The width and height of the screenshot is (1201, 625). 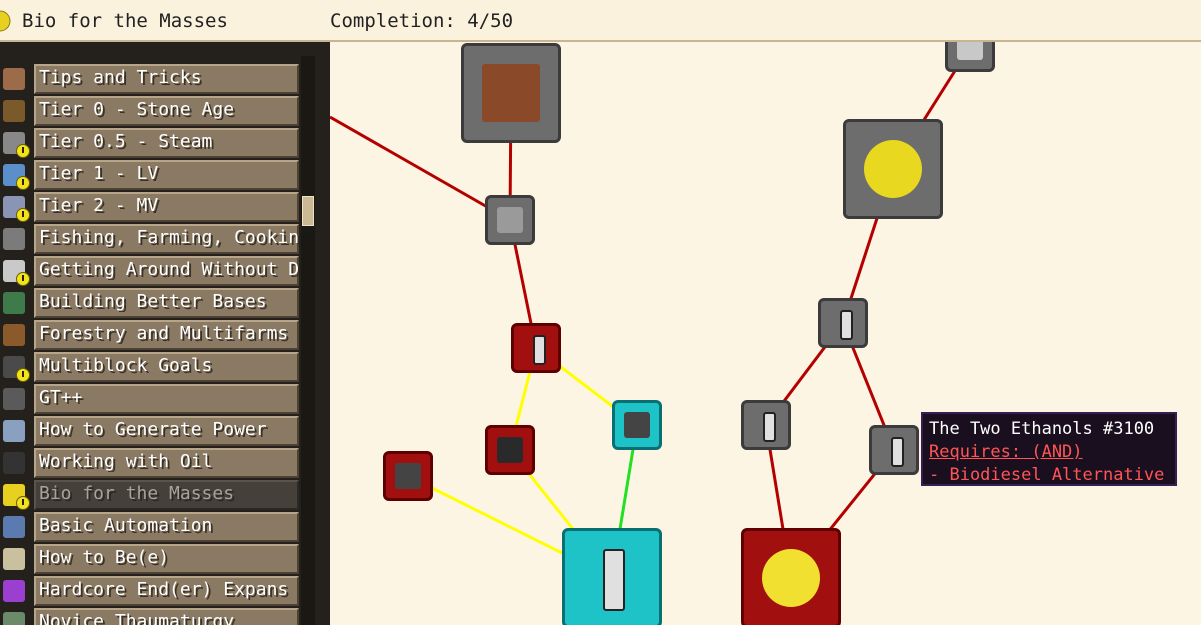 I want to click on sidebar-item-label: Tips and Tricks, so click(x=120, y=77).